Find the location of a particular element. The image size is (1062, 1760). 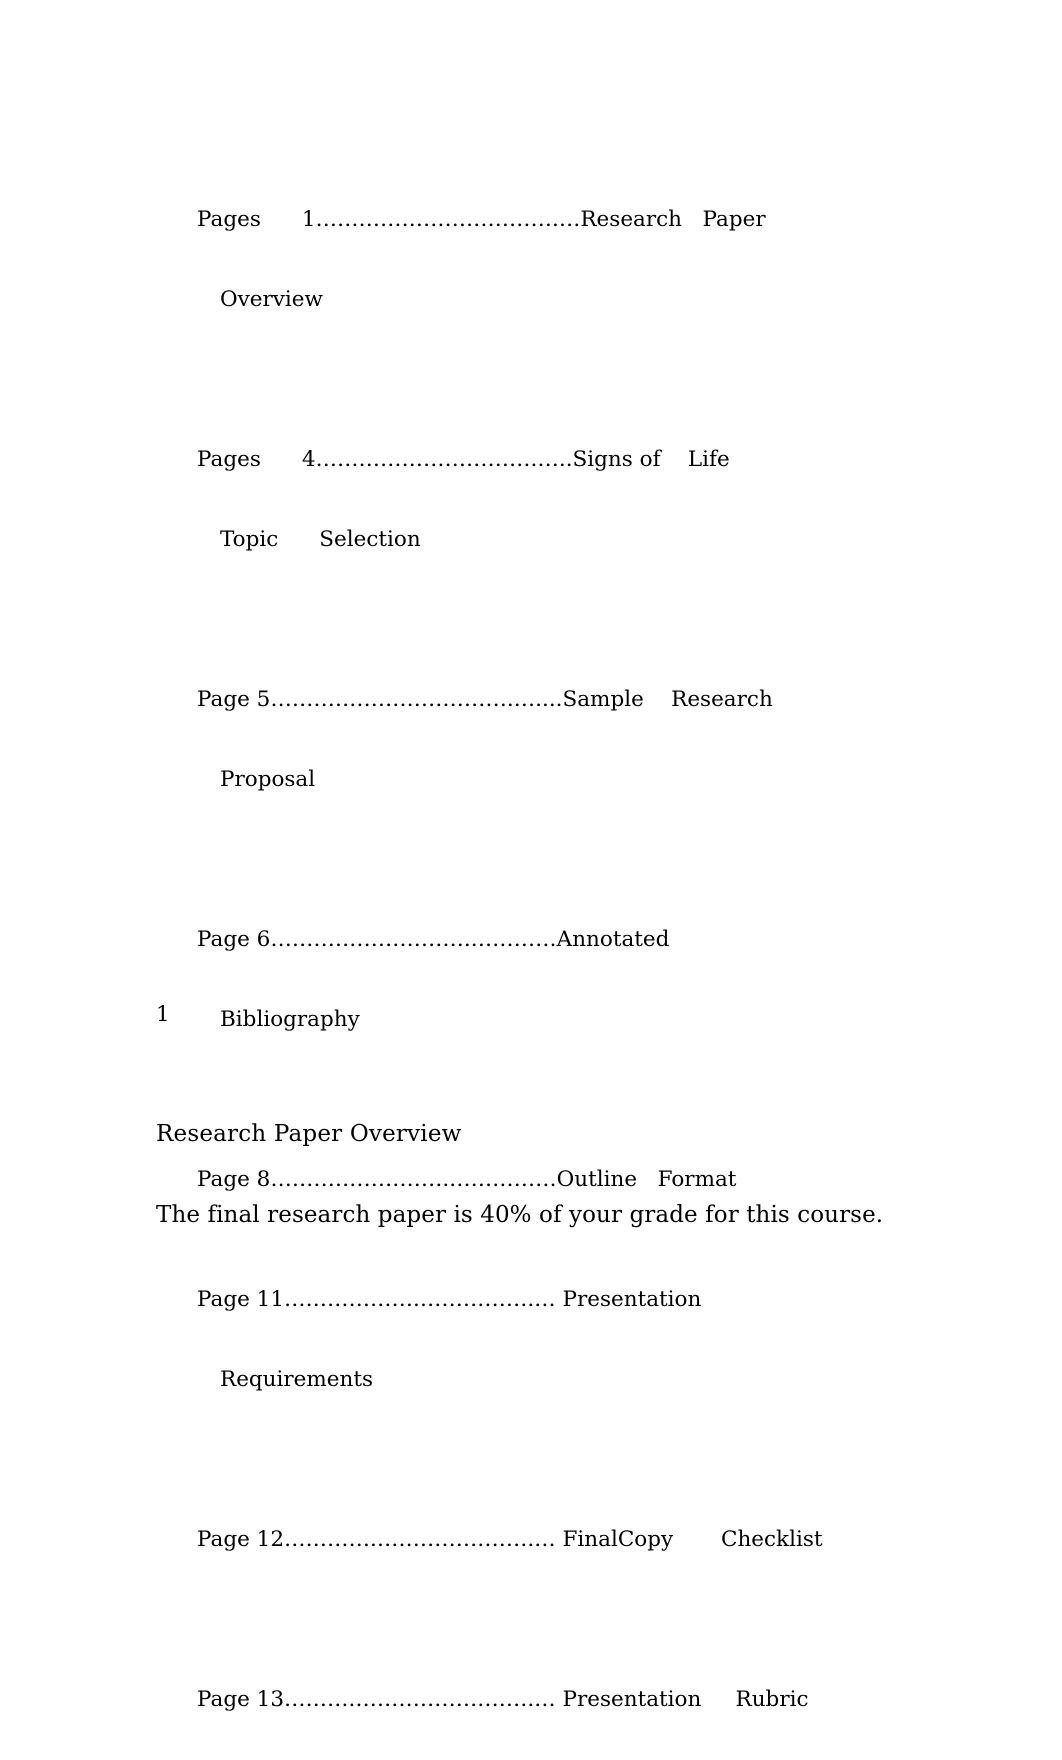

toc-entry-continuation: Topic Selection is located at coordinates (320, 539).